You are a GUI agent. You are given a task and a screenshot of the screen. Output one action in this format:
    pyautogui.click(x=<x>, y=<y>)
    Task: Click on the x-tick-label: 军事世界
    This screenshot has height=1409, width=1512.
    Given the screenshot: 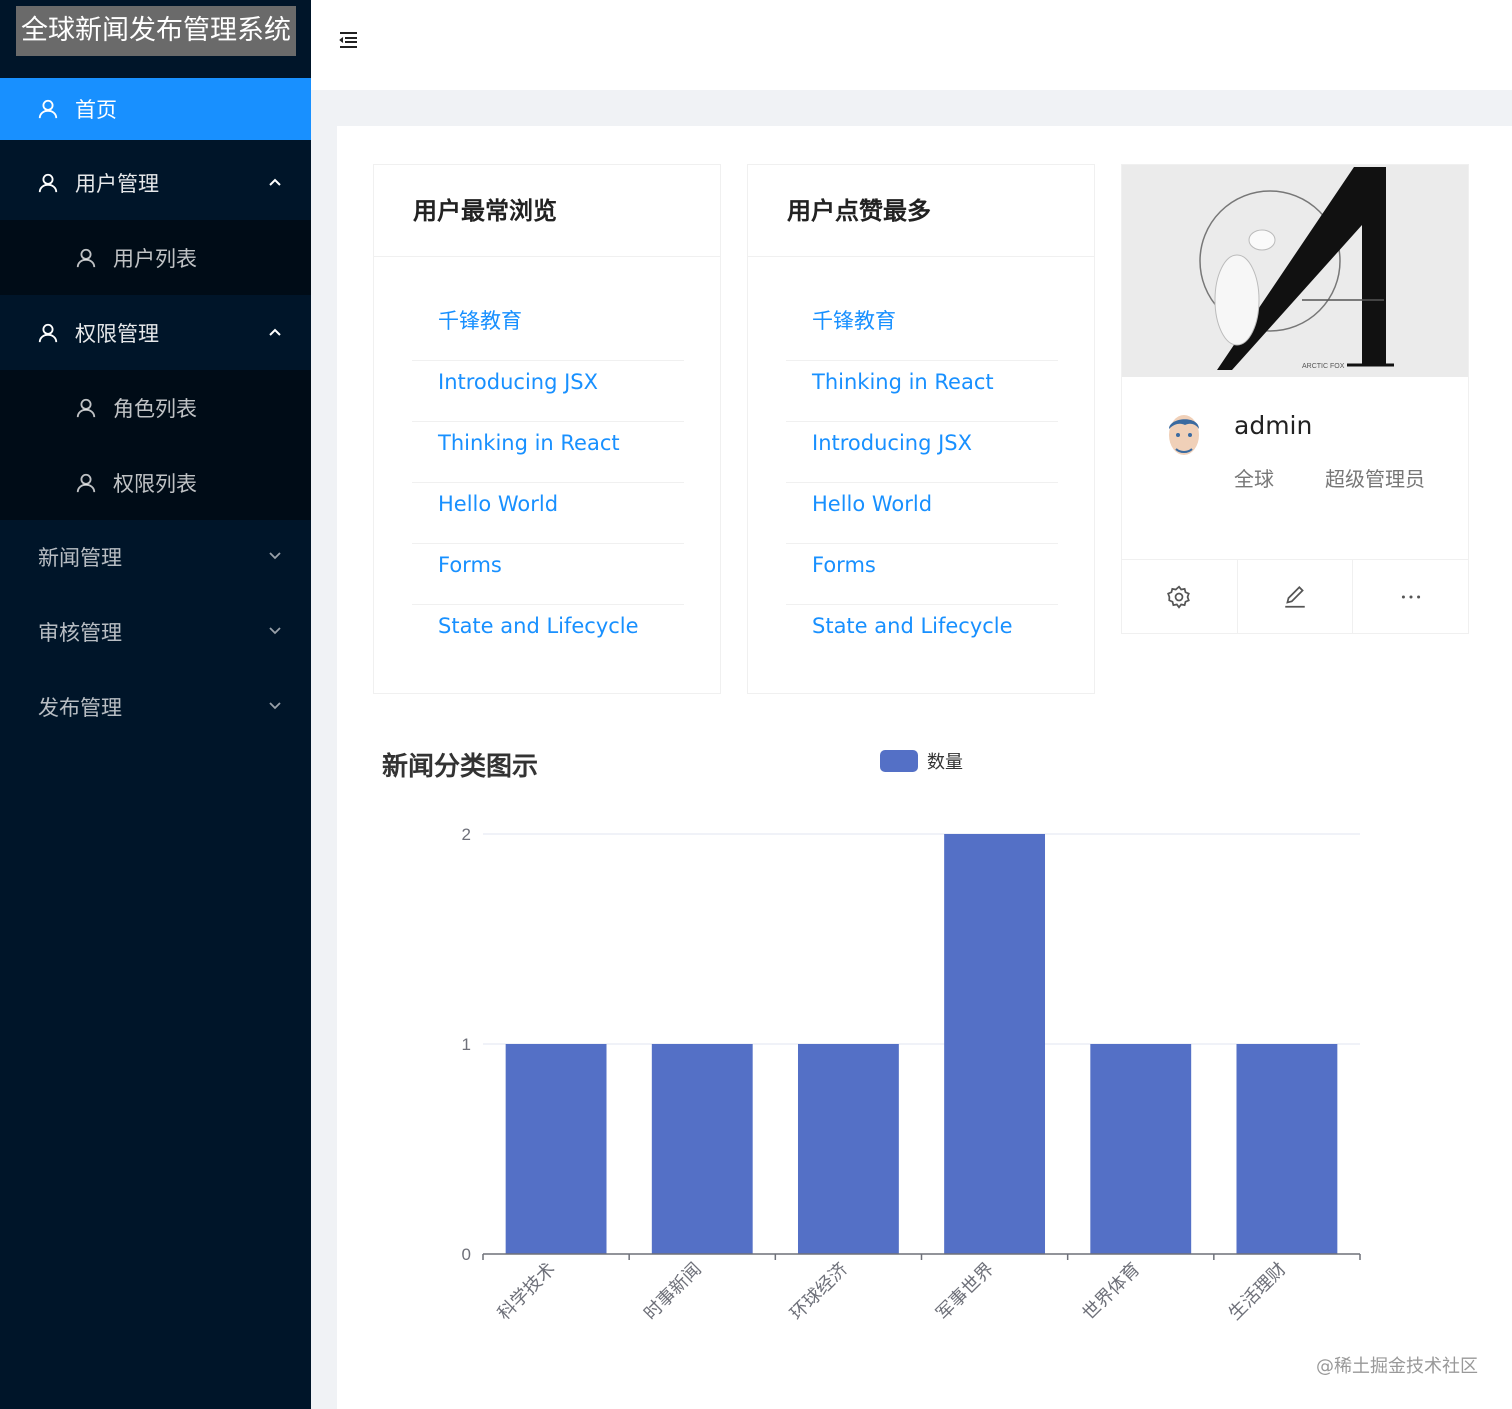 What is the action you would take?
    pyautogui.click(x=965, y=1292)
    